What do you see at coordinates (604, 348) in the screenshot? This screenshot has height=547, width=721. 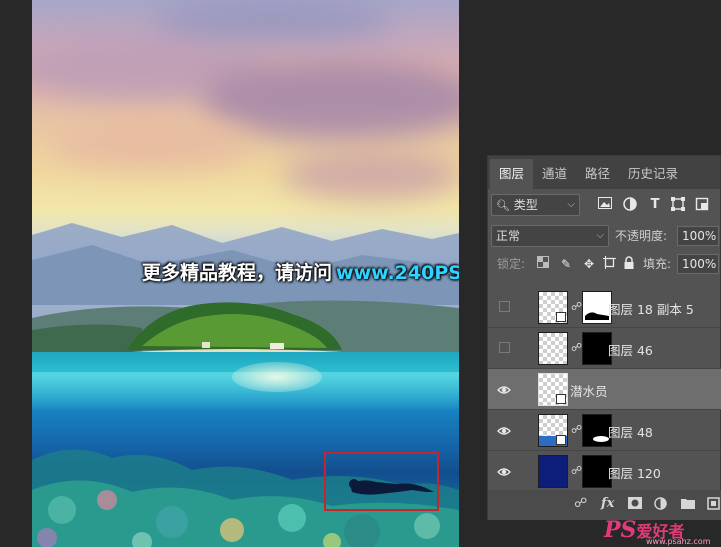 I see `layer-row: ☍ 图层 46` at bounding box center [604, 348].